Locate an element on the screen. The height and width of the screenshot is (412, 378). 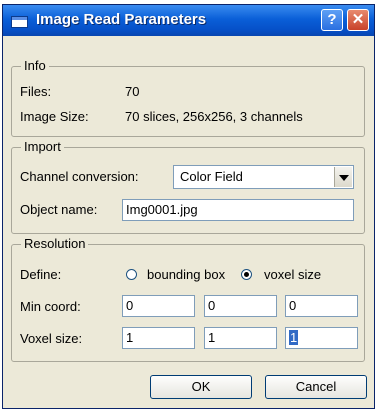
voxel-size-z-input: 1 is located at coordinates (321, 338).